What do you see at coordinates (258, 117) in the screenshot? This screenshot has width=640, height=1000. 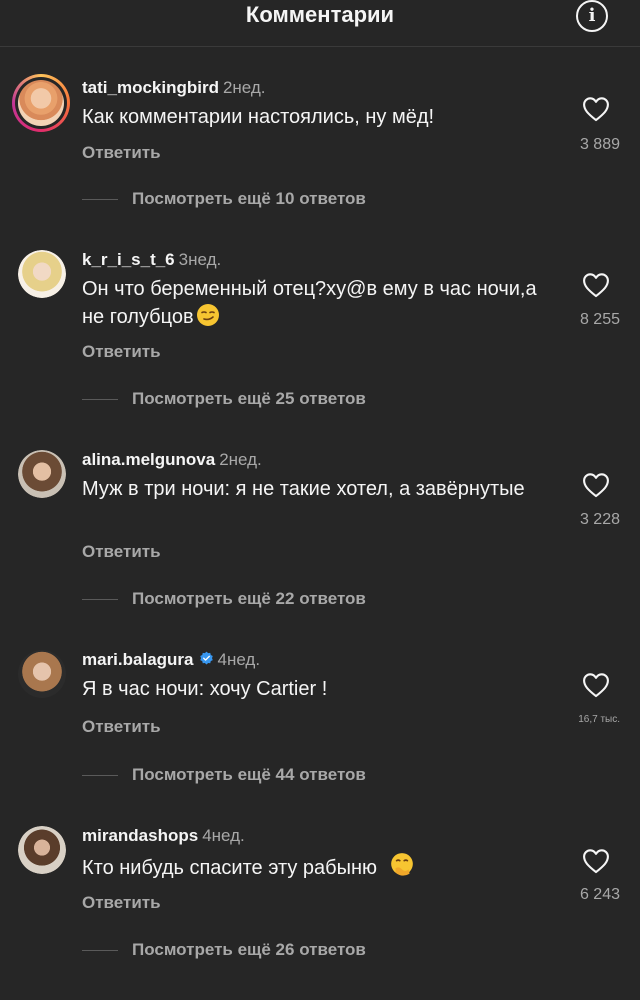 I see `comment-text: Как комментарии настоялись, ну мёд!` at bounding box center [258, 117].